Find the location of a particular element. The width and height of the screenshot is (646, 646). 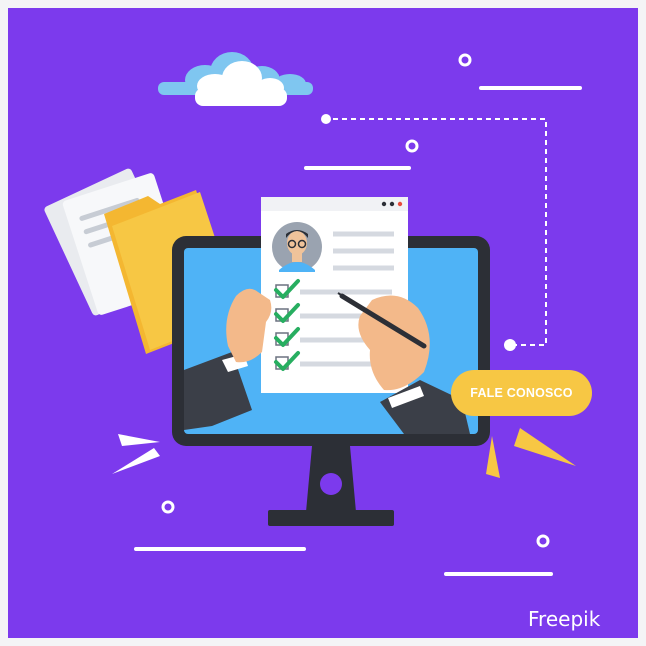

fale-conosco-button: FALE CONOSCO is located at coordinates (521, 393).